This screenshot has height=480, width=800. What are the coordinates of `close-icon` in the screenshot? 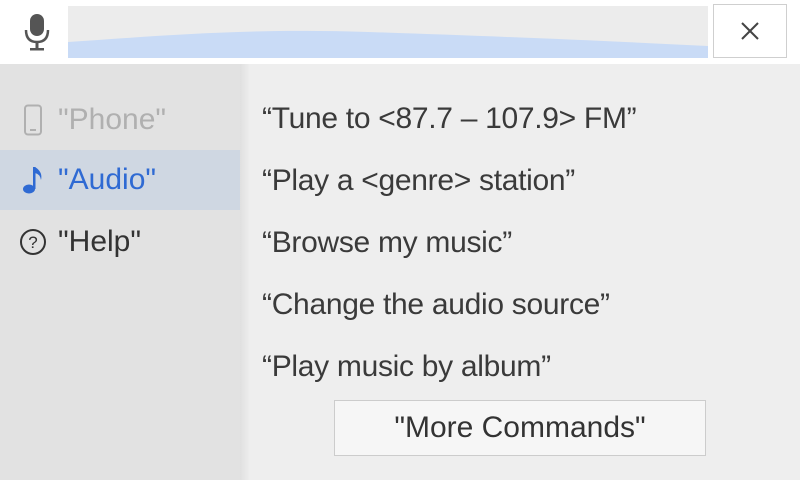 It's located at (750, 31).